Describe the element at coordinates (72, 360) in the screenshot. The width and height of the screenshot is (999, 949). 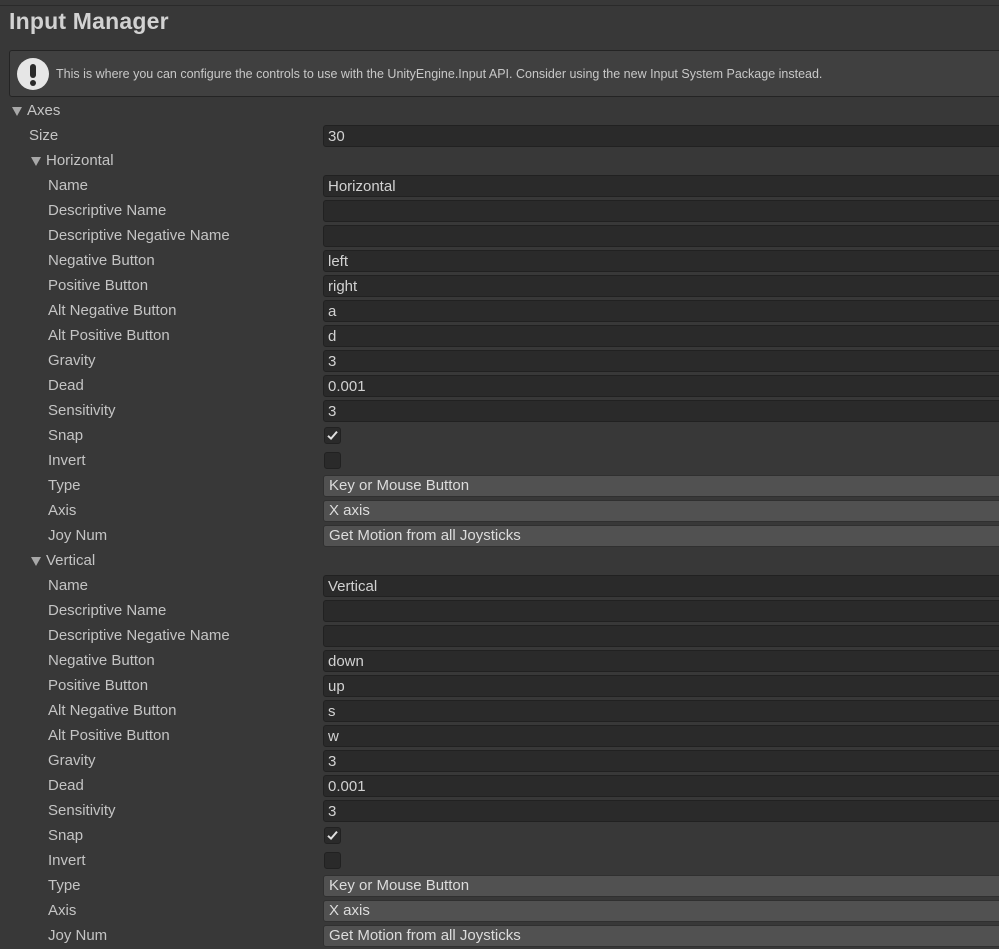
I see `gravity-label: Gravity` at that location.